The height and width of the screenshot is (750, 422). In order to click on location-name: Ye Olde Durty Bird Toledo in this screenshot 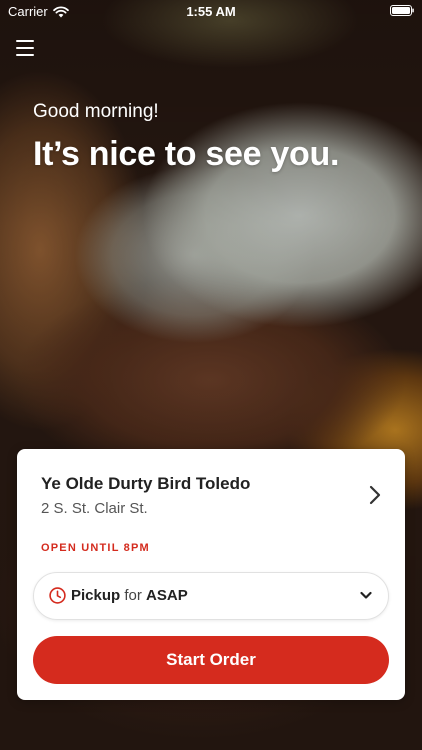, I will do `click(146, 483)`.